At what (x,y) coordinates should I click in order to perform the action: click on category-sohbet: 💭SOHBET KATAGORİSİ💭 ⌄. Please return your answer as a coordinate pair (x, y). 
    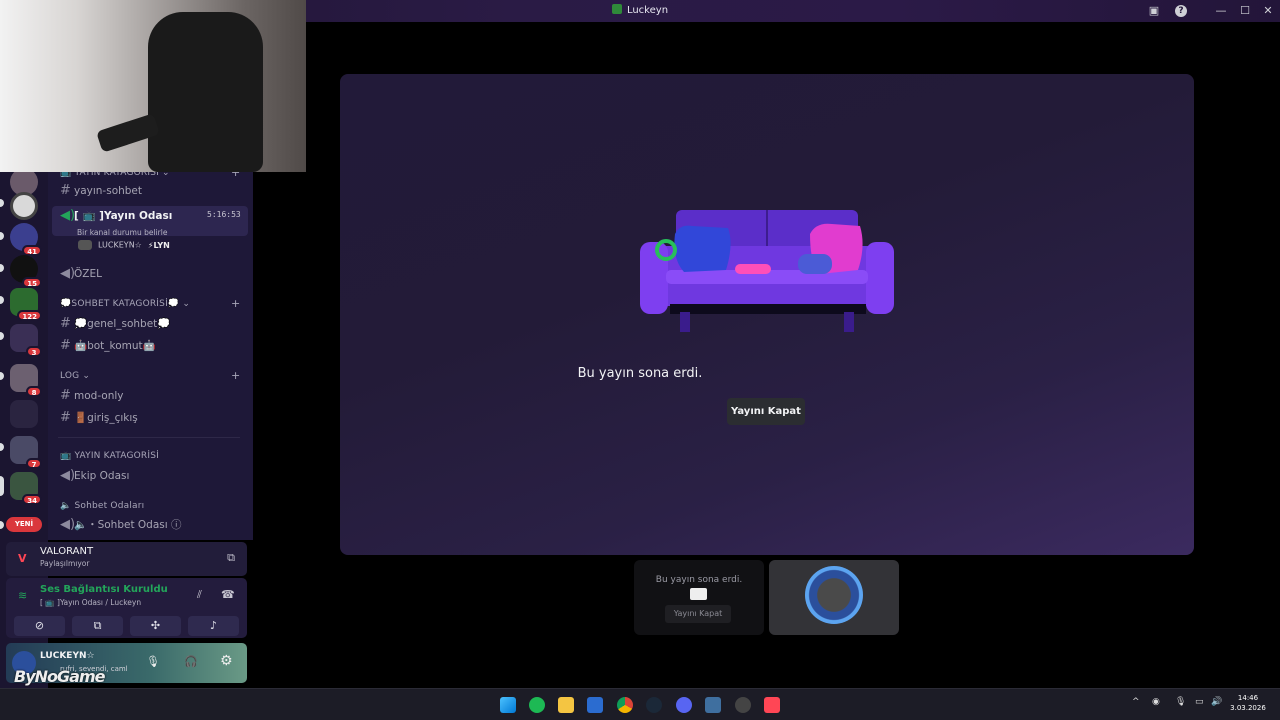
    Looking at the image, I should click on (125, 304).